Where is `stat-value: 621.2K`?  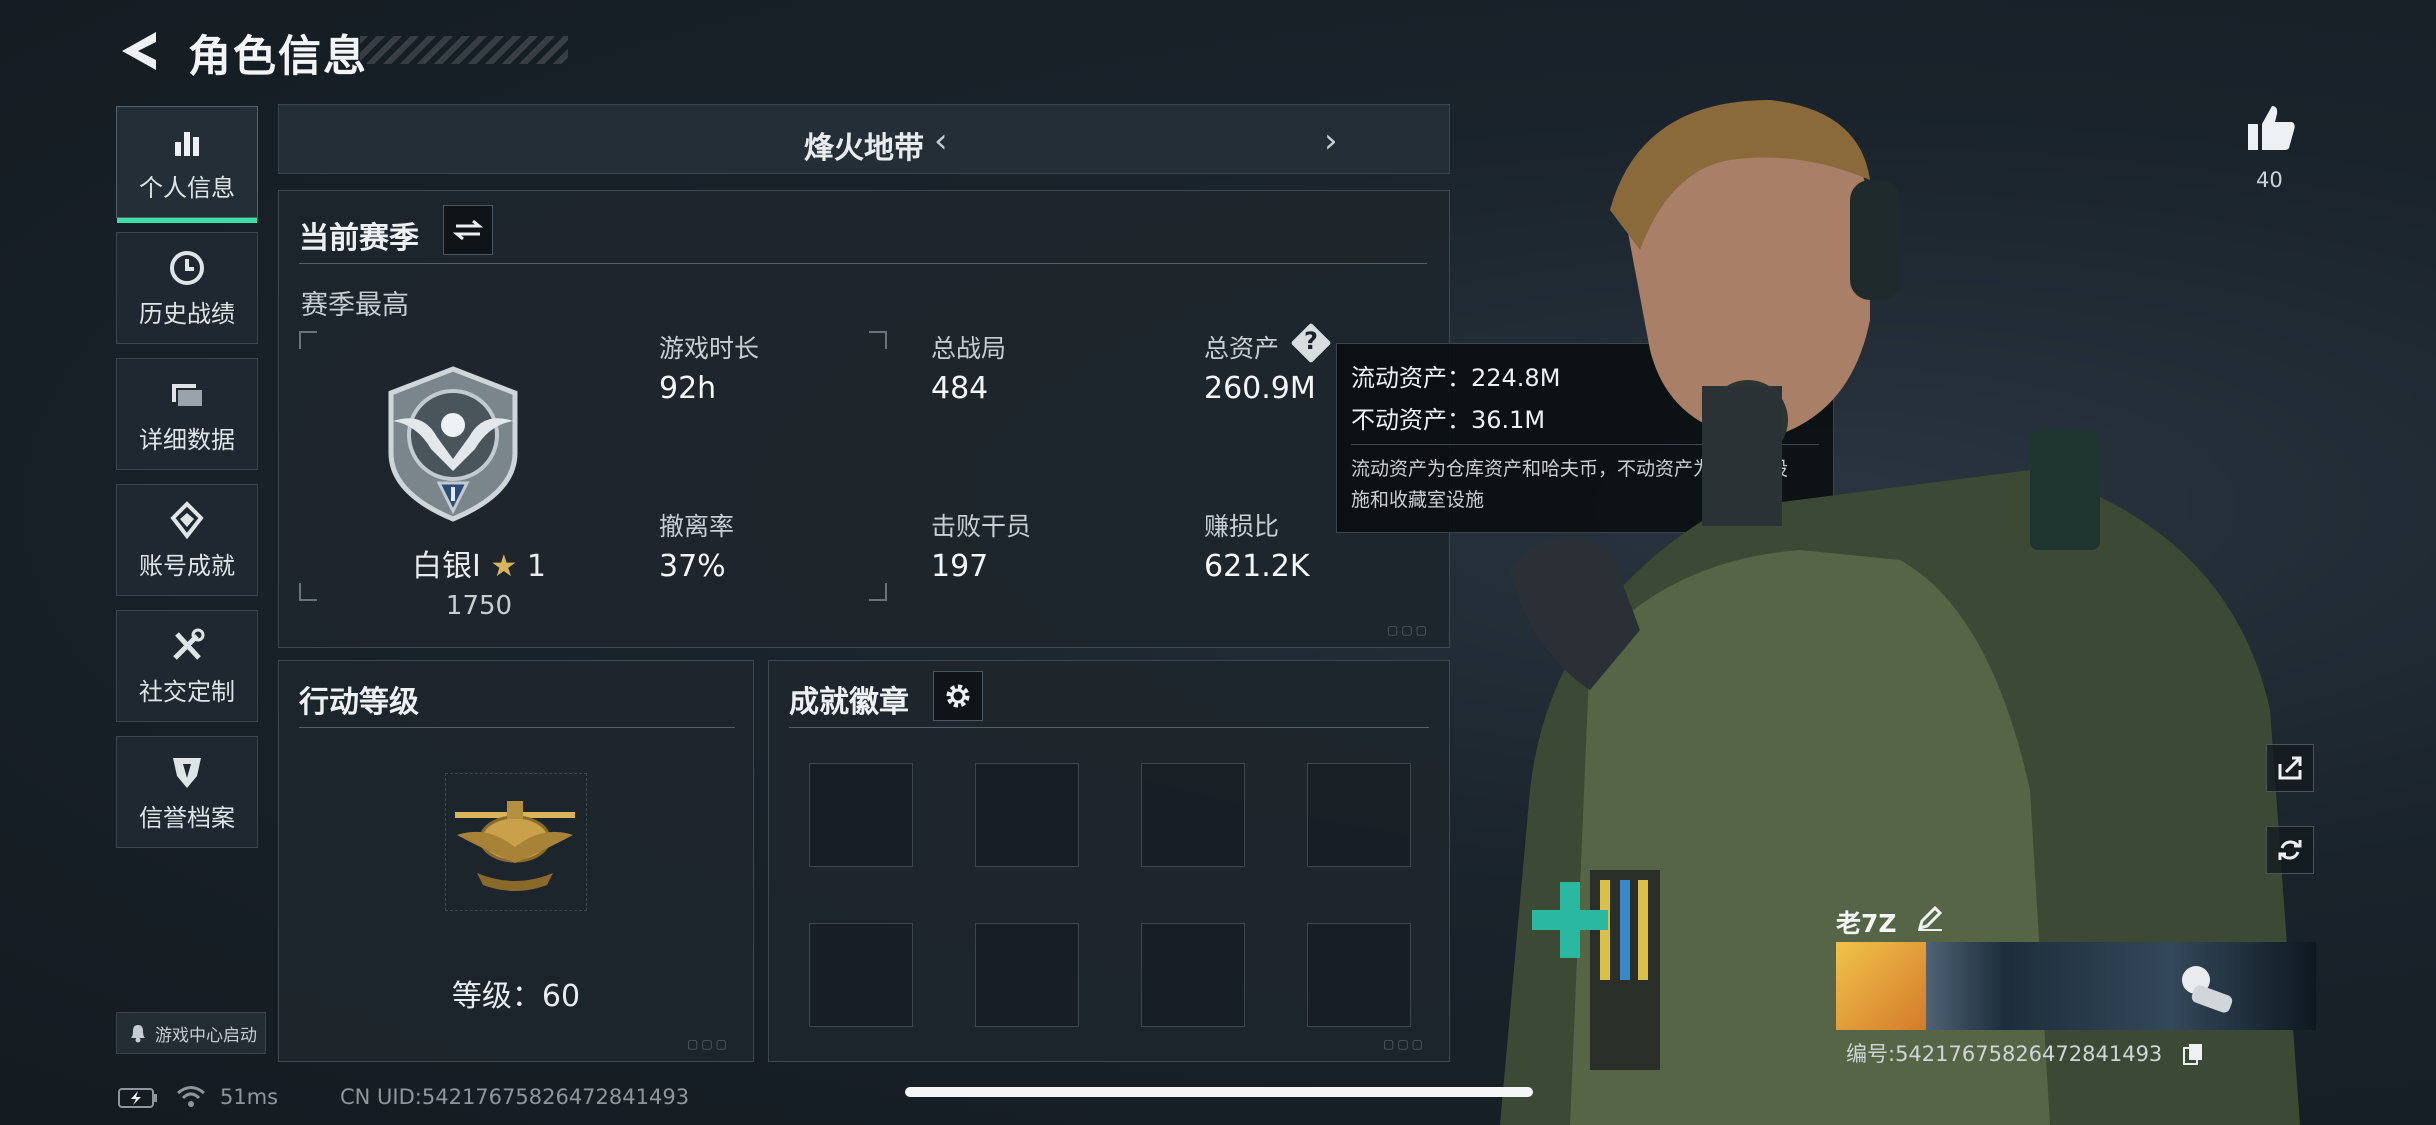
stat-value: 621.2K is located at coordinates (1257, 566).